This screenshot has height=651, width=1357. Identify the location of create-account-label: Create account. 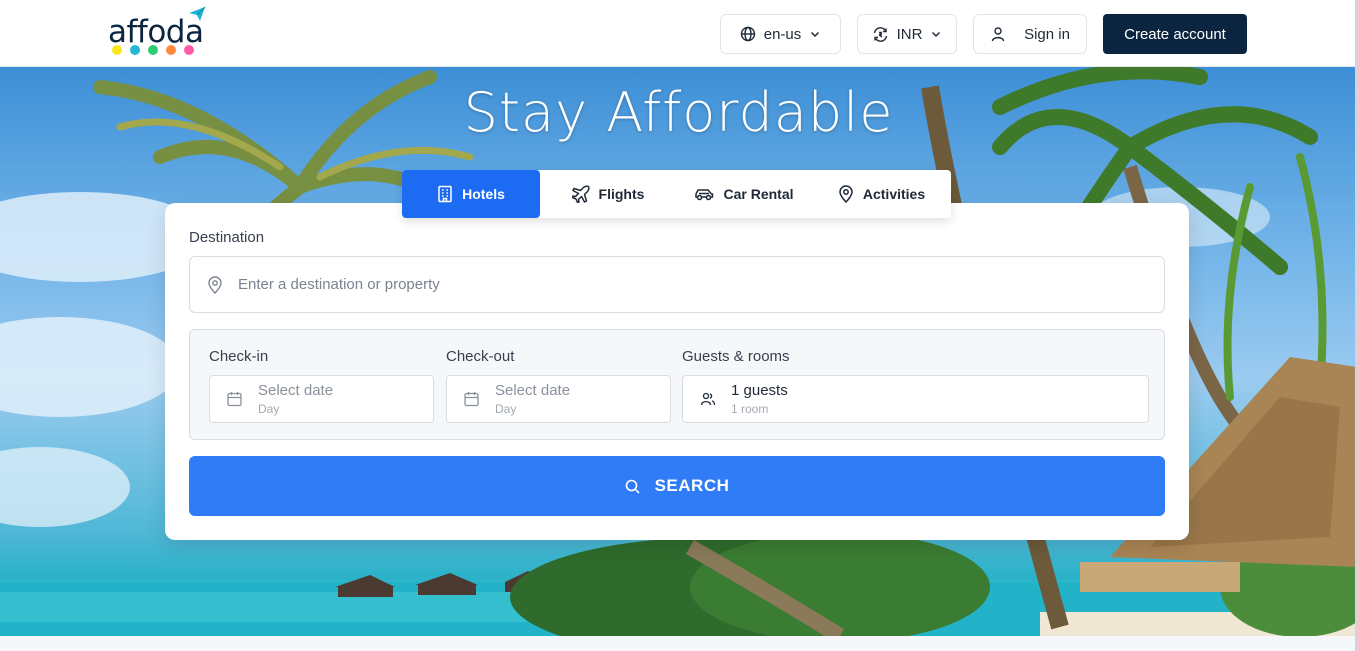
(1175, 34).